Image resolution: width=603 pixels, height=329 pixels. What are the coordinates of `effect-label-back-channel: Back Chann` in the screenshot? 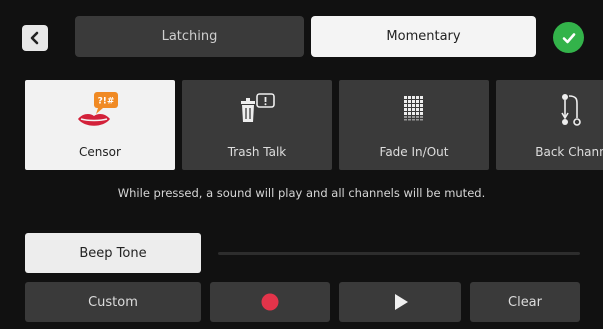 It's located at (569, 152).